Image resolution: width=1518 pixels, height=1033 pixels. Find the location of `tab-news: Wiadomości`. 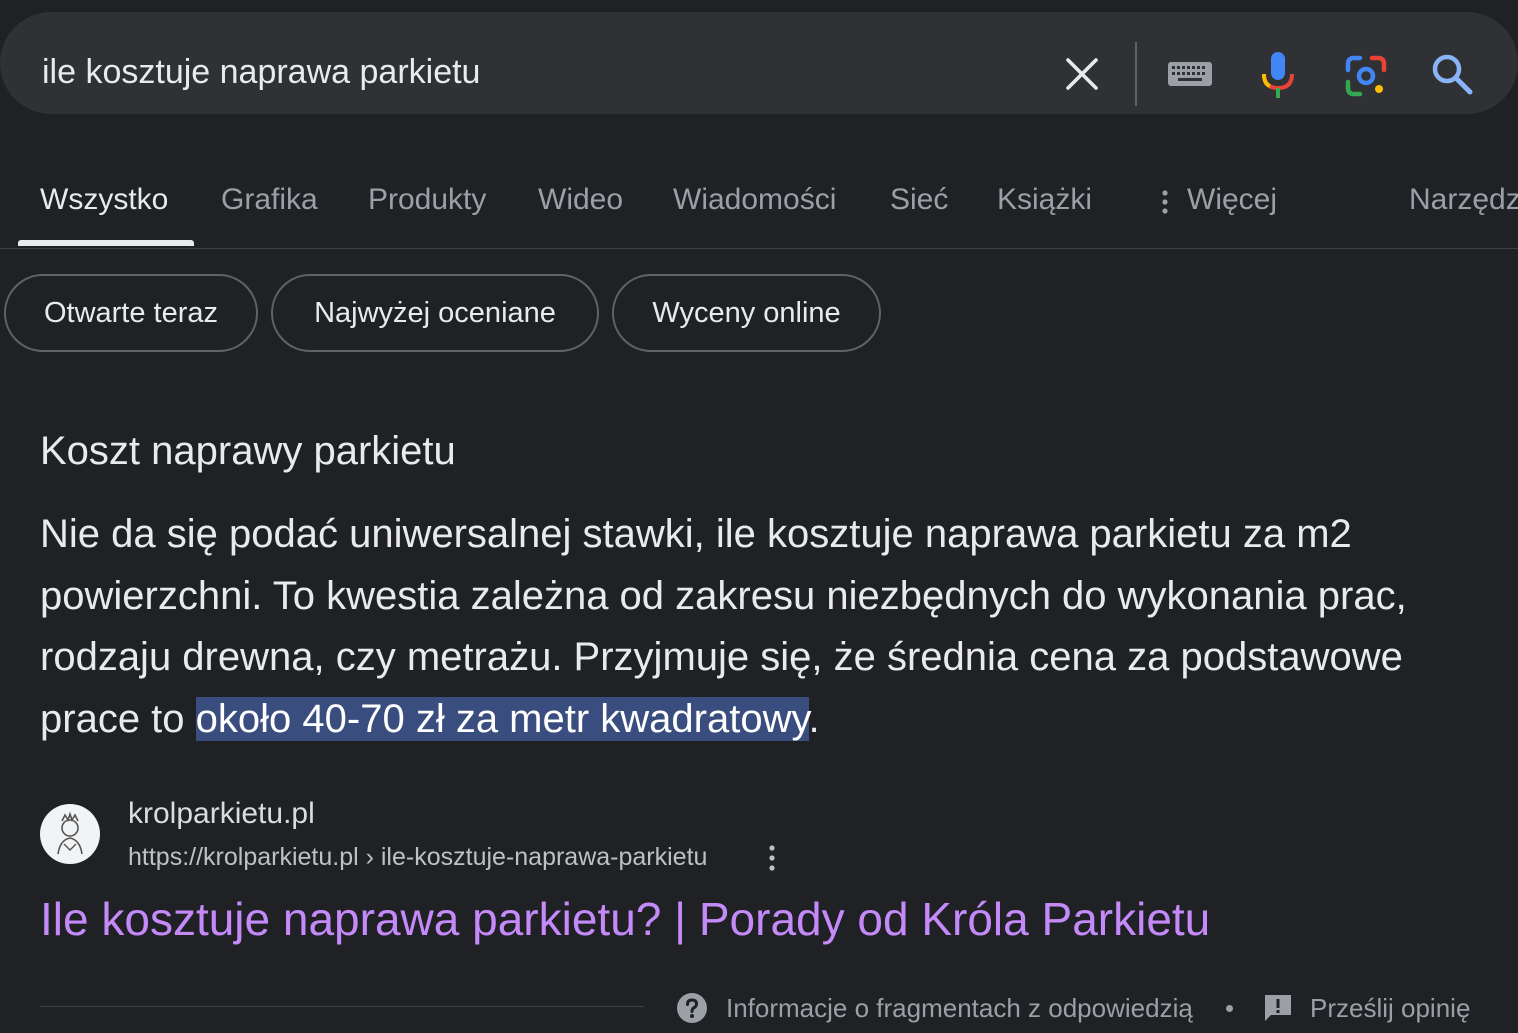

tab-news: Wiadomości is located at coordinates (754, 200).